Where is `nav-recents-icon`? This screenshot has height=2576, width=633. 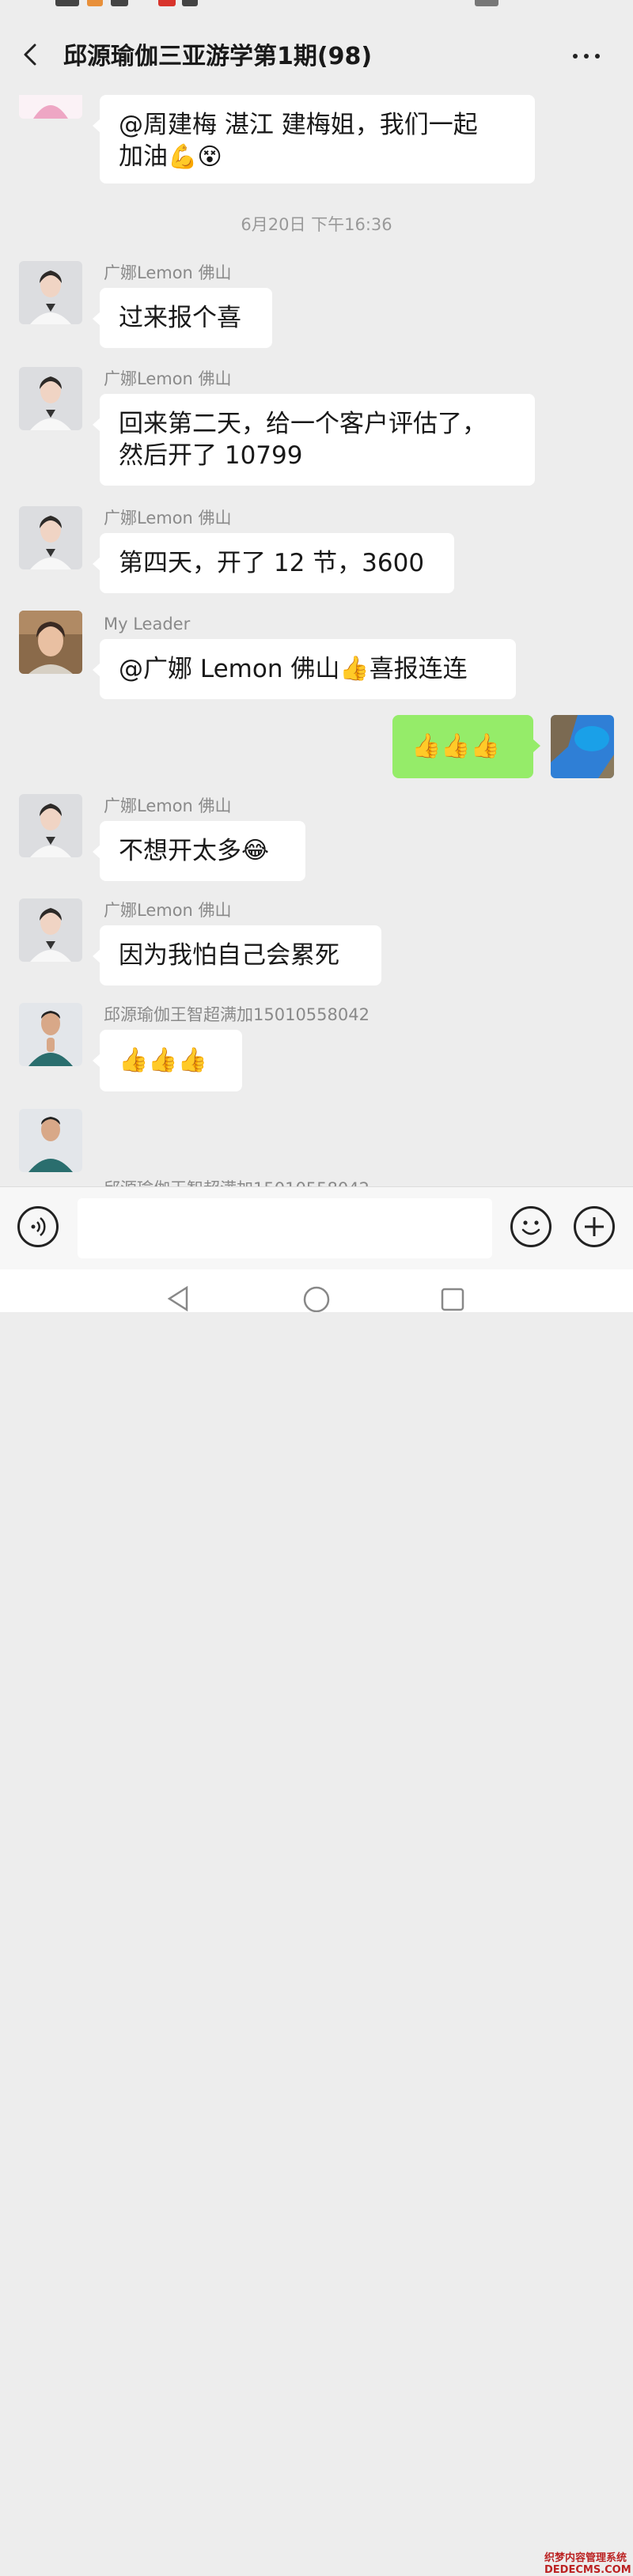 nav-recents-icon is located at coordinates (452, 1300).